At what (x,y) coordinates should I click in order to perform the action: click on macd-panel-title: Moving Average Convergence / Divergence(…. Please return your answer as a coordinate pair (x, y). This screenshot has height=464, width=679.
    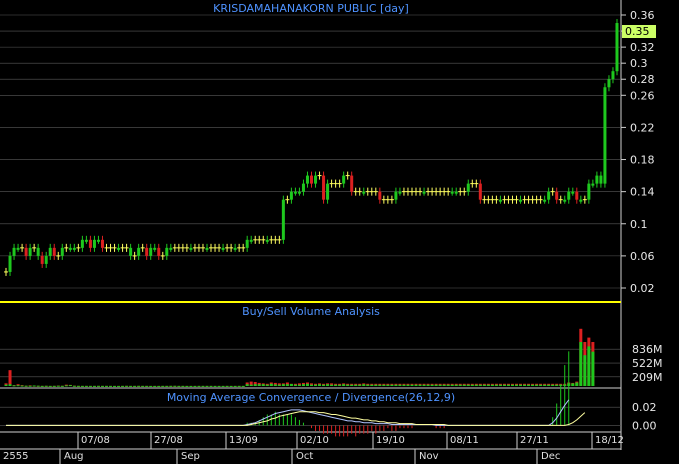
    Looking at the image, I should click on (311, 397).